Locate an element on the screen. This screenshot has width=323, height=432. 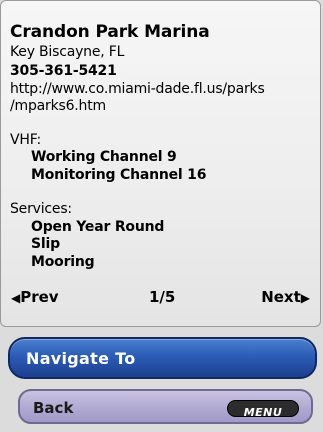
service-item: Slip is located at coordinates (45, 244).